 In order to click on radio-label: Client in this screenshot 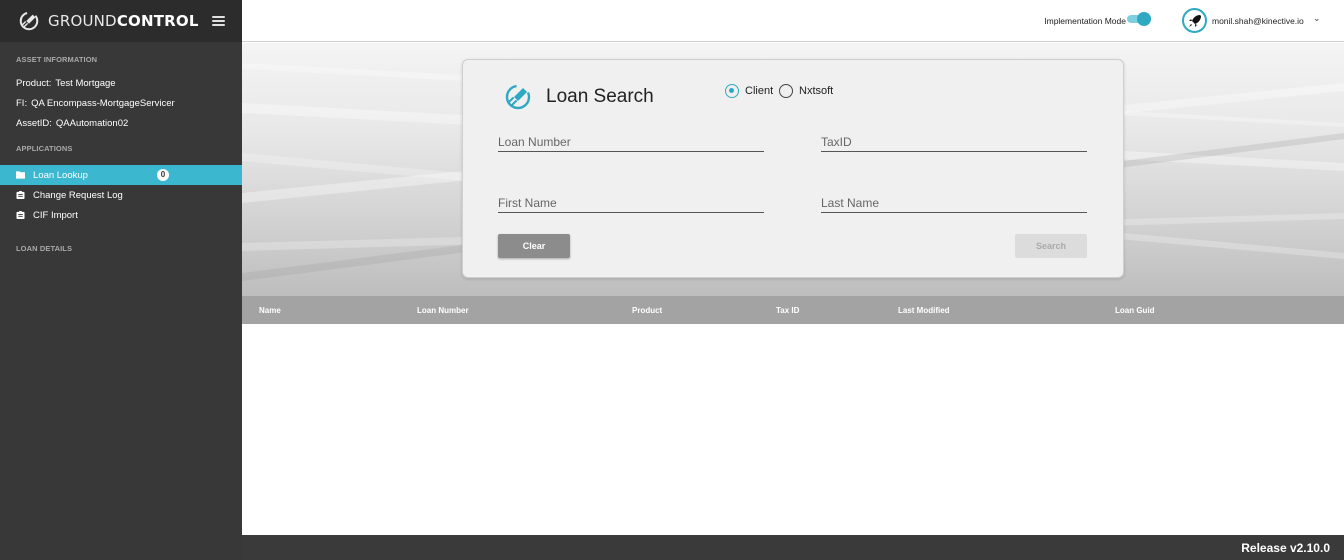, I will do `click(759, 91)`.